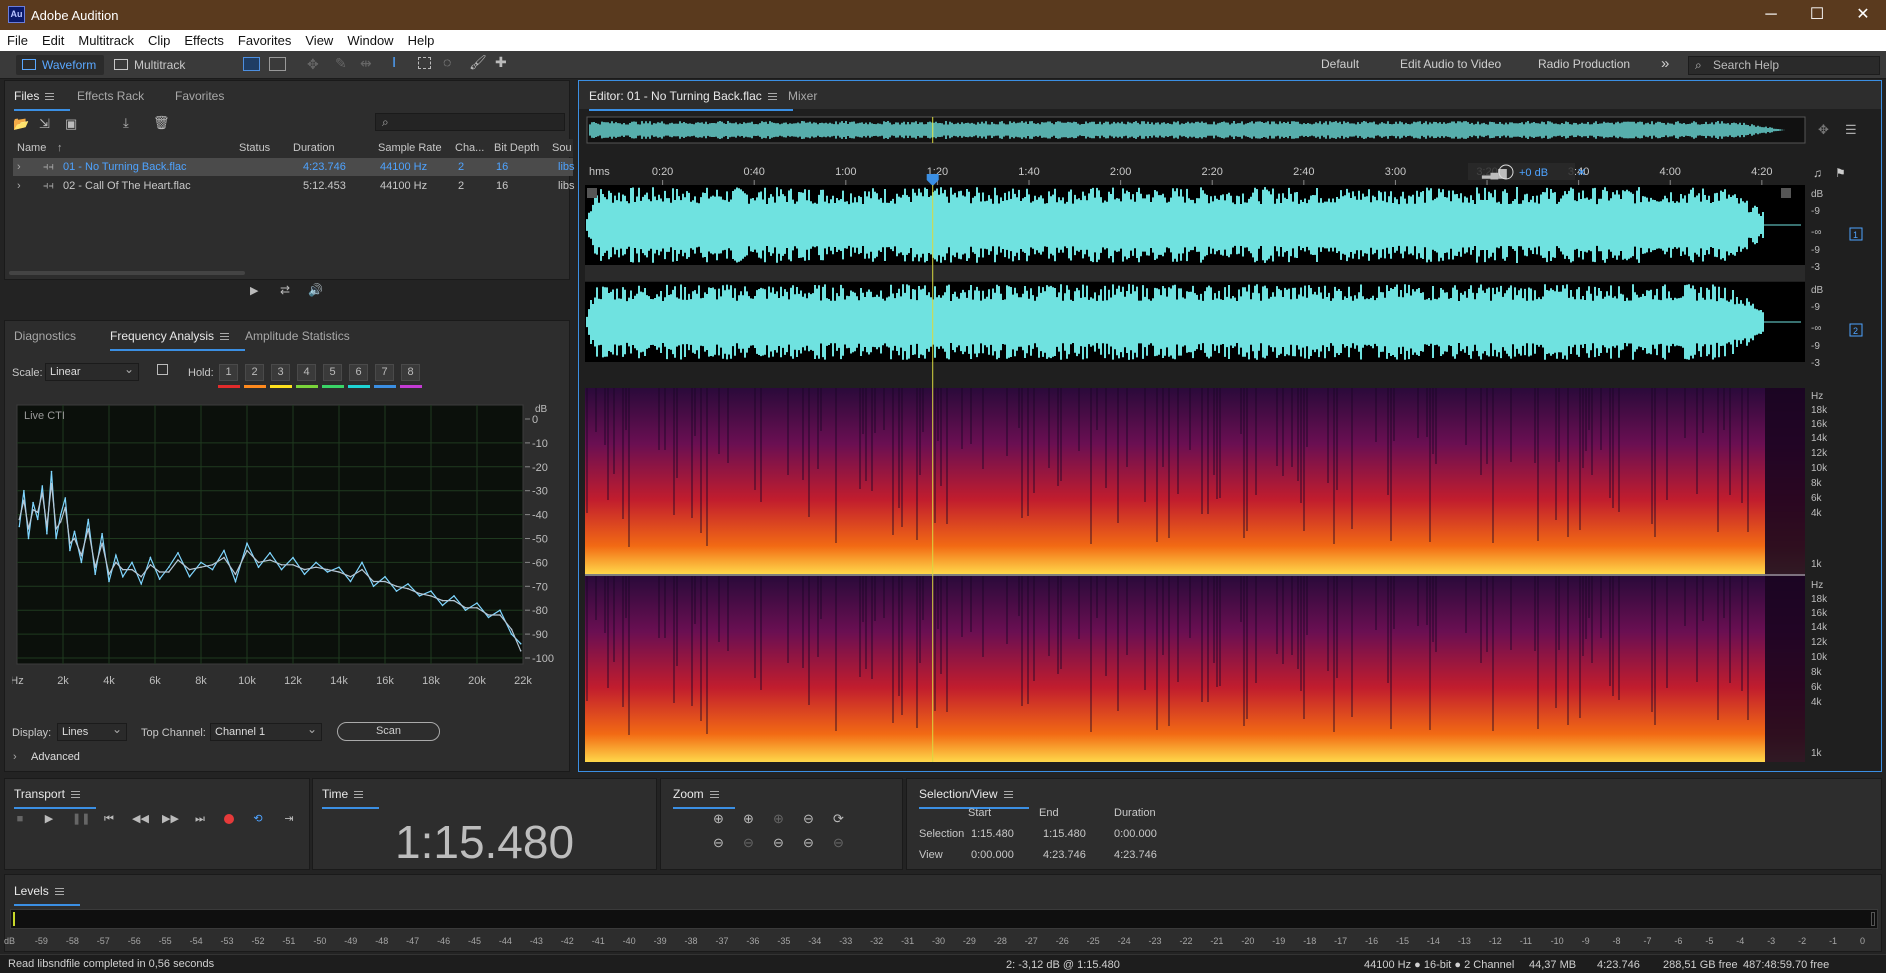  What do you see at coordinates (264, 39) in the screenshot?
I see `menu-favorites: Favorites` at bounding box center [264, 39].